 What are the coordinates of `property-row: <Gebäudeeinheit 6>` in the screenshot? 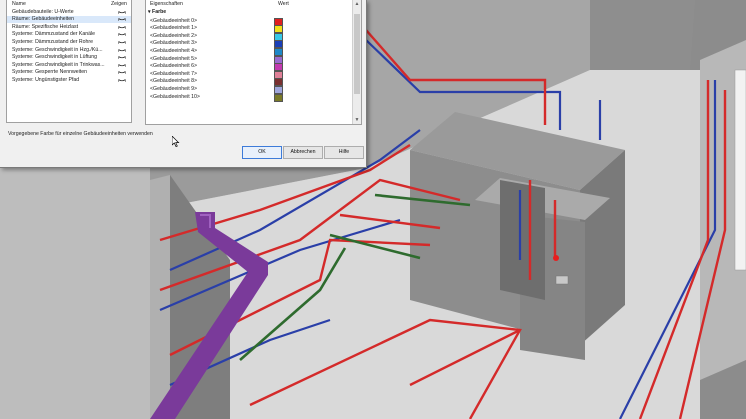 It's located at (248, 67).